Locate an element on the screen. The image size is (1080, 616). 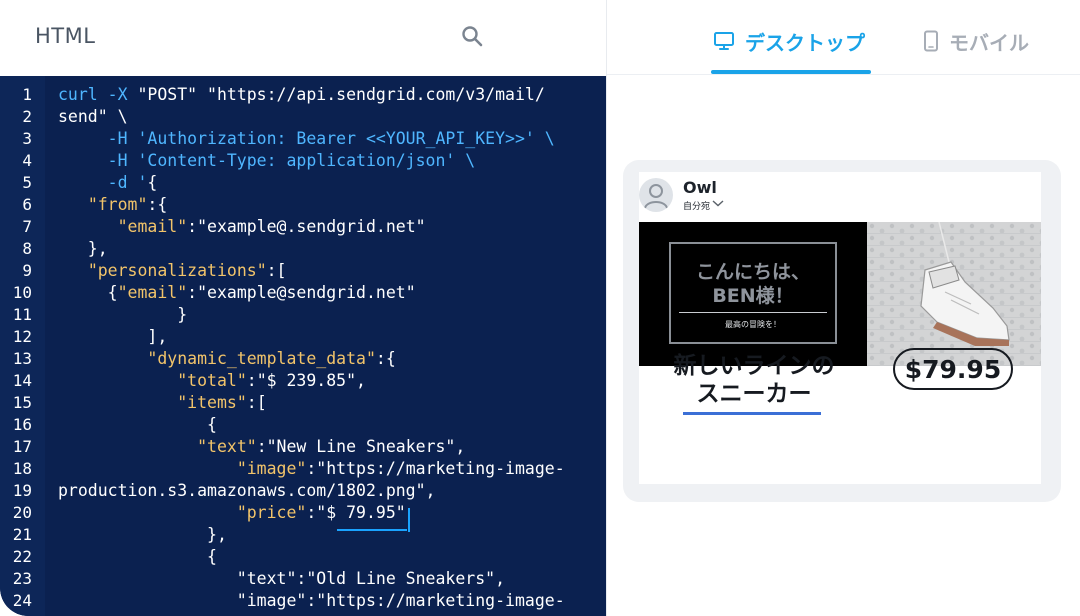
code-line: production.s3.amazonaws.com/1802.png", is located at coordinates (247, 490).